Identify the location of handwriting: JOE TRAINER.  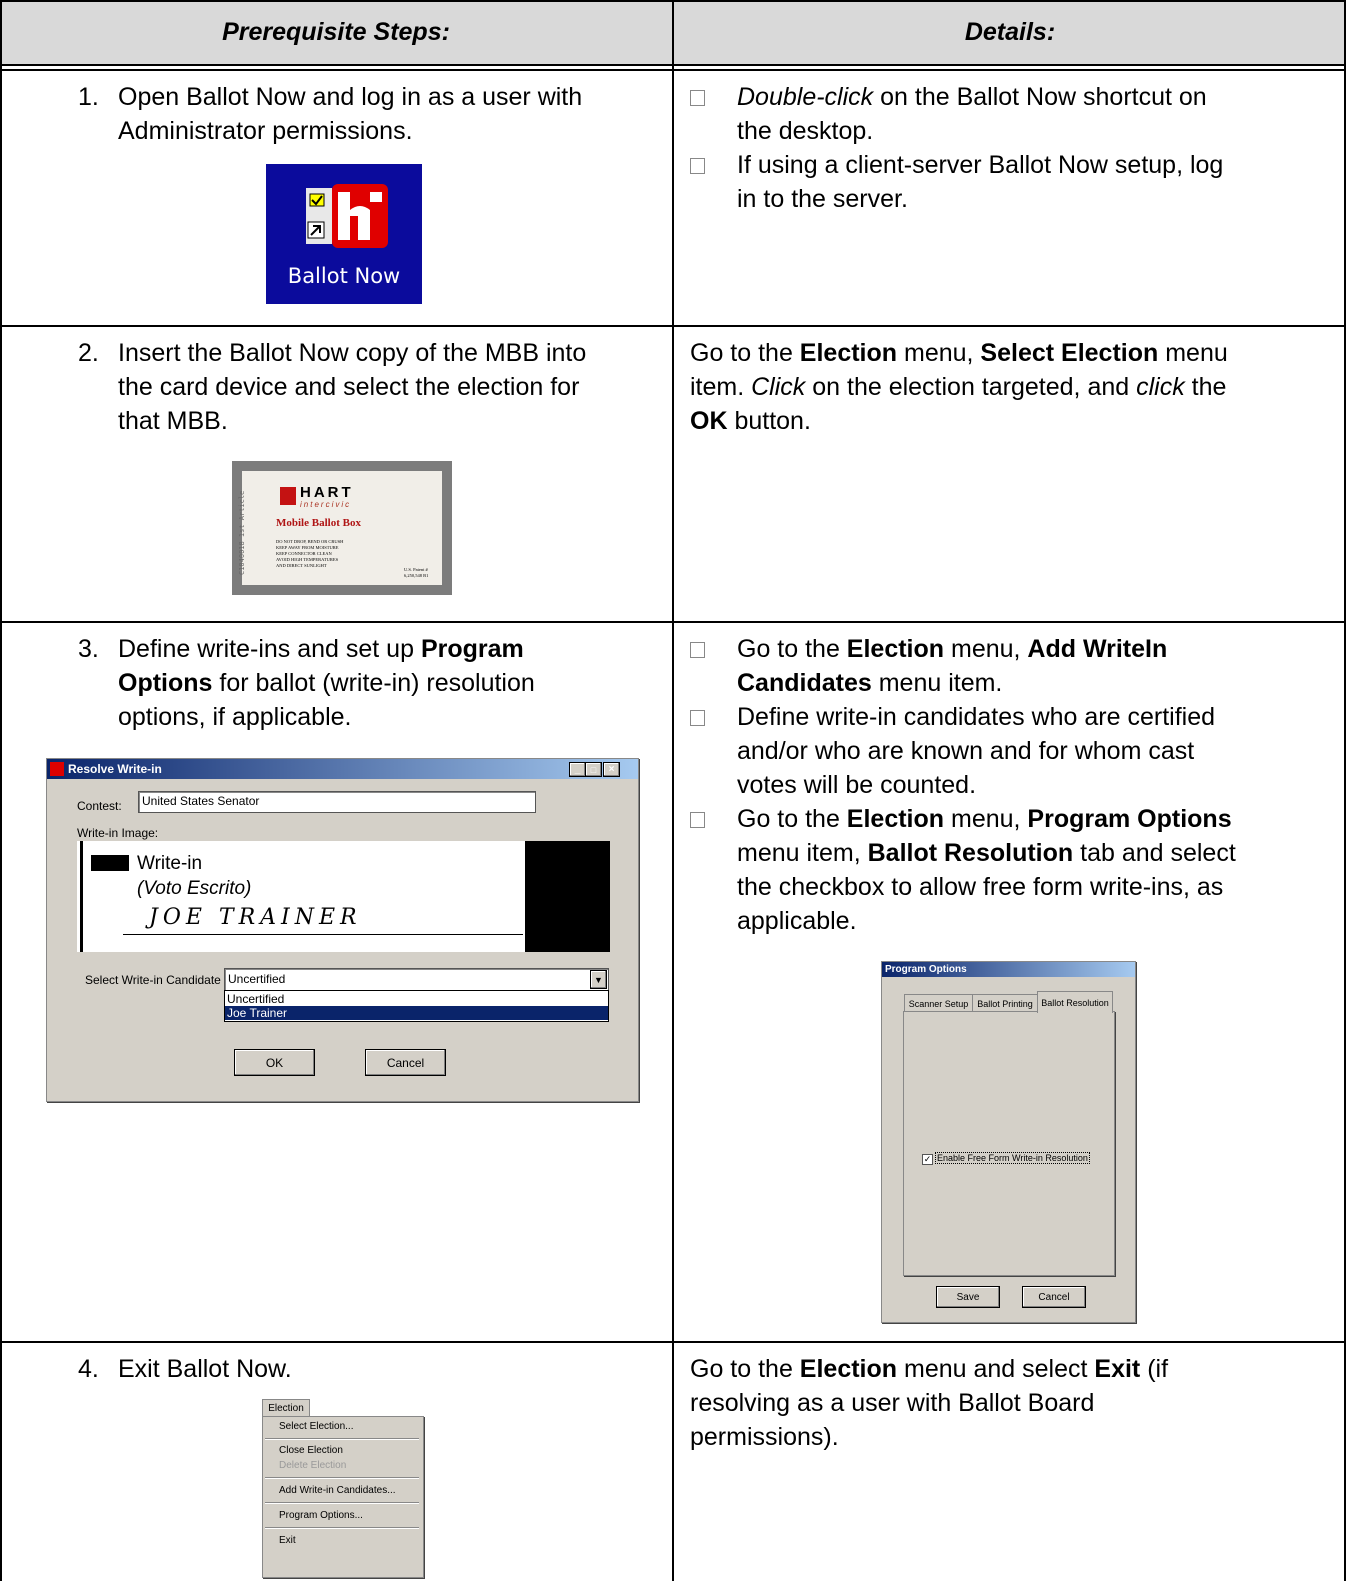
(255, 917).